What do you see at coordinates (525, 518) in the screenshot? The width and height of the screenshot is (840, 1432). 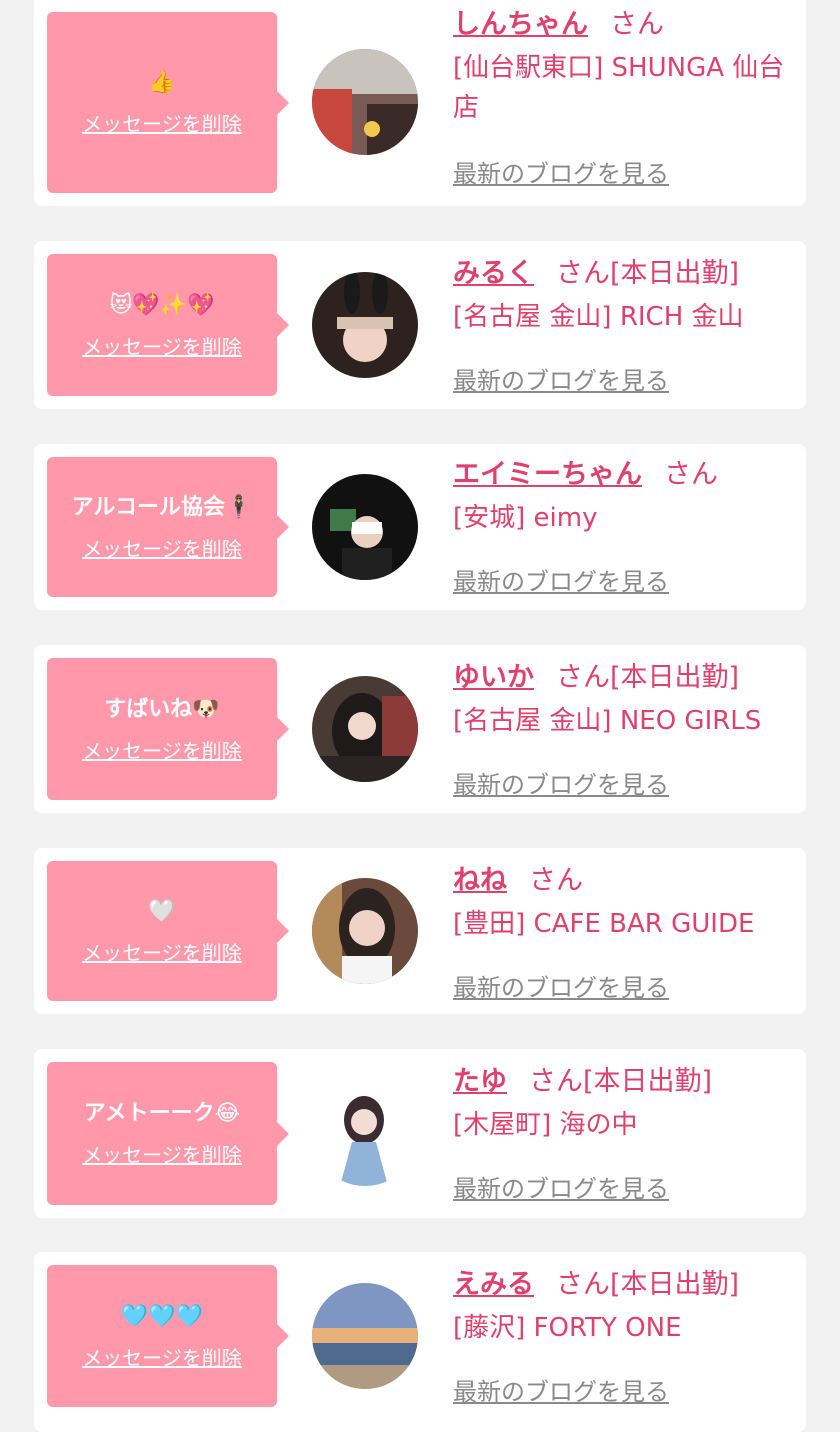 I see `shop-name: [安城] eimy` at bounding box center [525, 518].